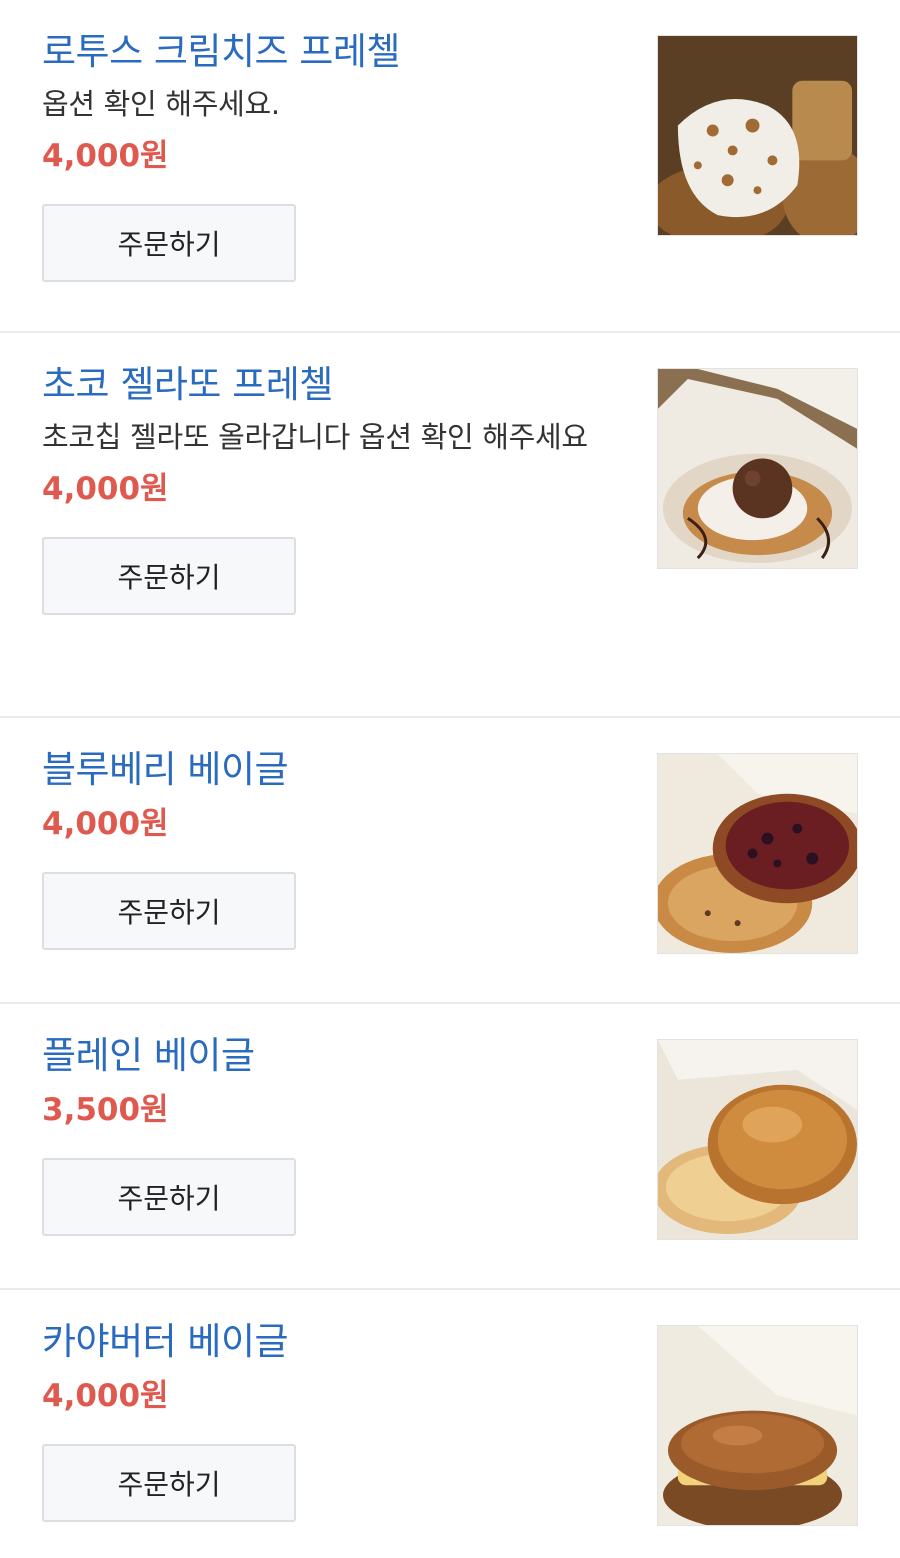 The height and width of the screenshot is (1558, 900). What do you see at coordinates (329, 52) in the screenshot?
I see `menu-item-name: 로투스 크림치즈 프레첼` at bounding box center [329, 52].